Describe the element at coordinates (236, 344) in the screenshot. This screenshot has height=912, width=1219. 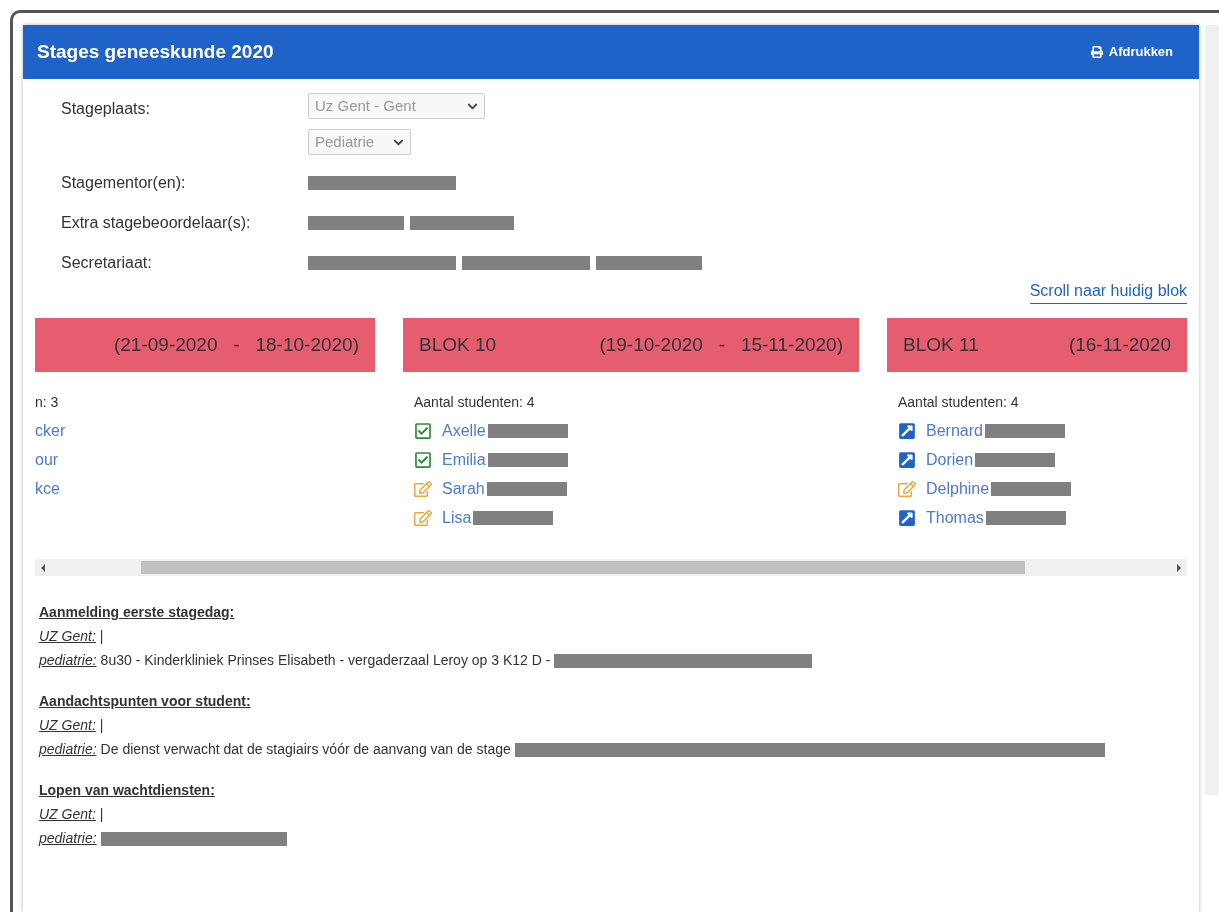
I see `block-dates: (21-09-2020 - 18-10-2020)` at that location.